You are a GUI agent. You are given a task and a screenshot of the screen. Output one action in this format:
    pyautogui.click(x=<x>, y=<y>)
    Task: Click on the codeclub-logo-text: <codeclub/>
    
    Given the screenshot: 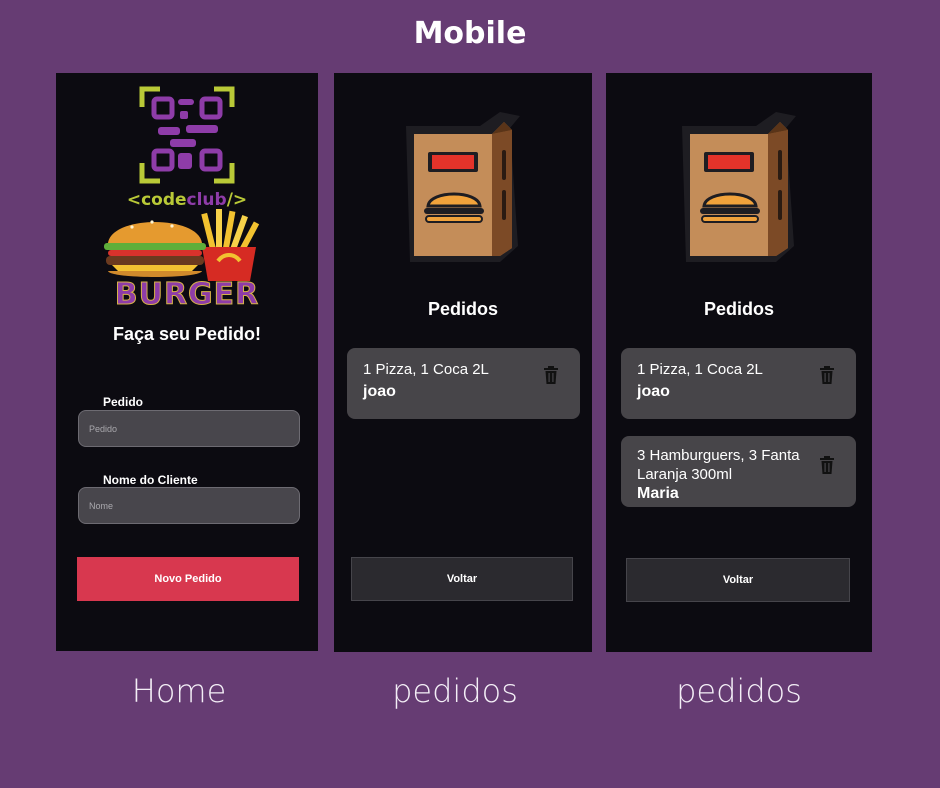 What is the action you would take?
    pyautogui.click(x=187, y=200)
    